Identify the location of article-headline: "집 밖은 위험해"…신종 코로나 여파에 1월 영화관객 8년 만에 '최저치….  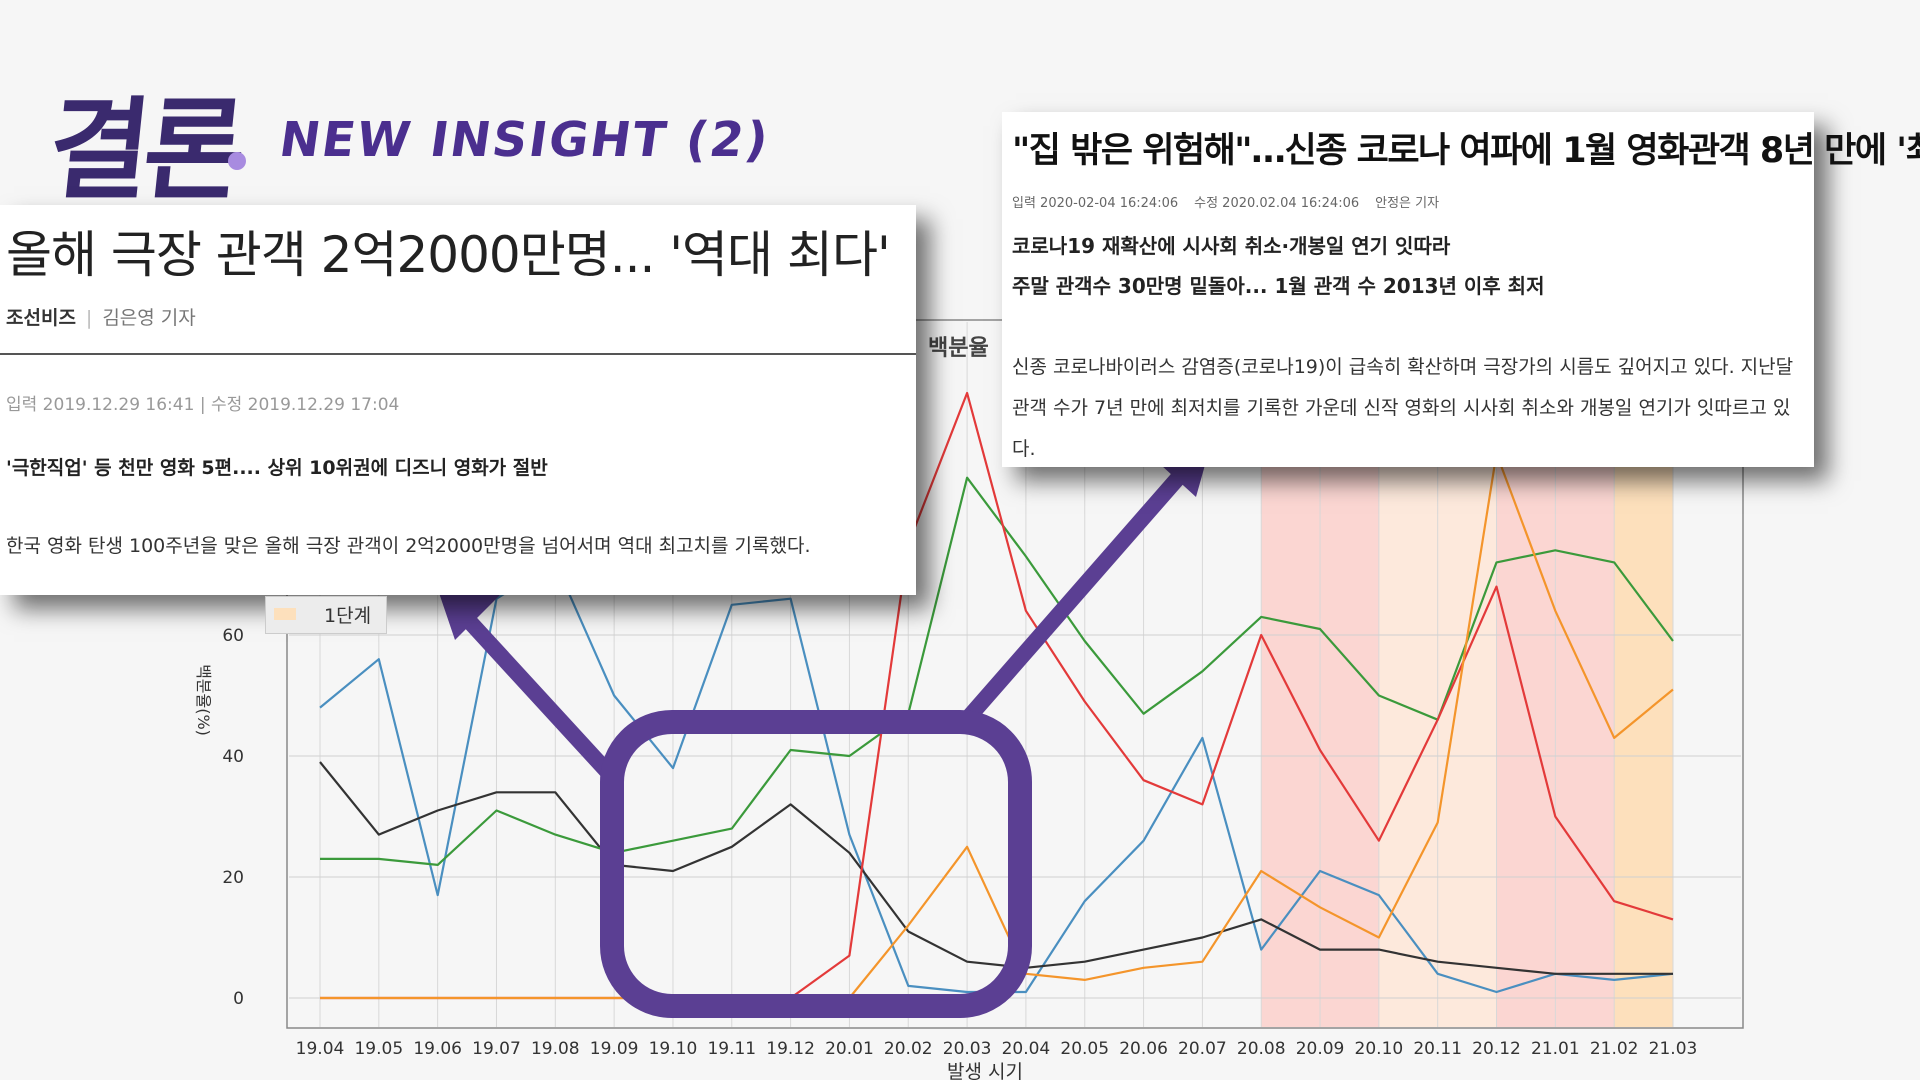
(1466, 151).